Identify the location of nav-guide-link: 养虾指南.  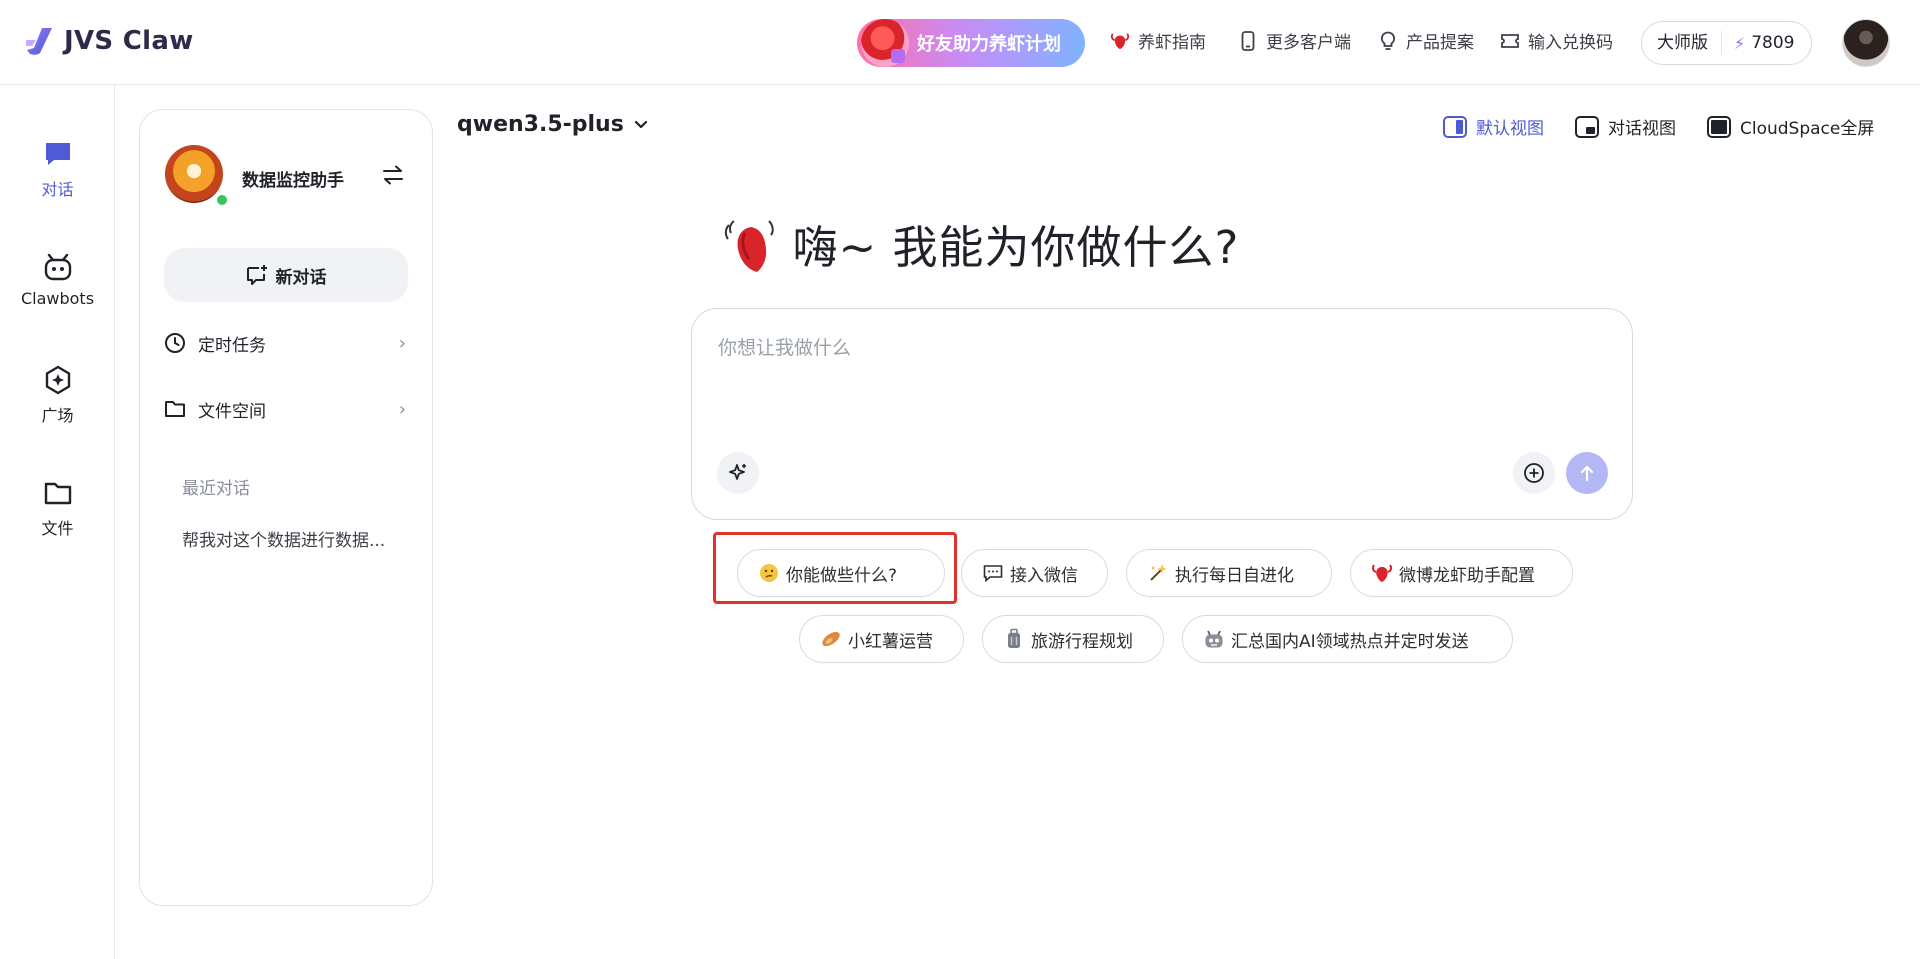
(1158, 40).